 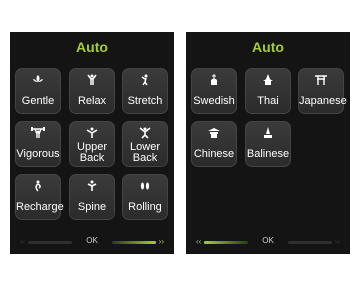 I want to click on tile-recharge: Recharge, so click(x=39, y=197).